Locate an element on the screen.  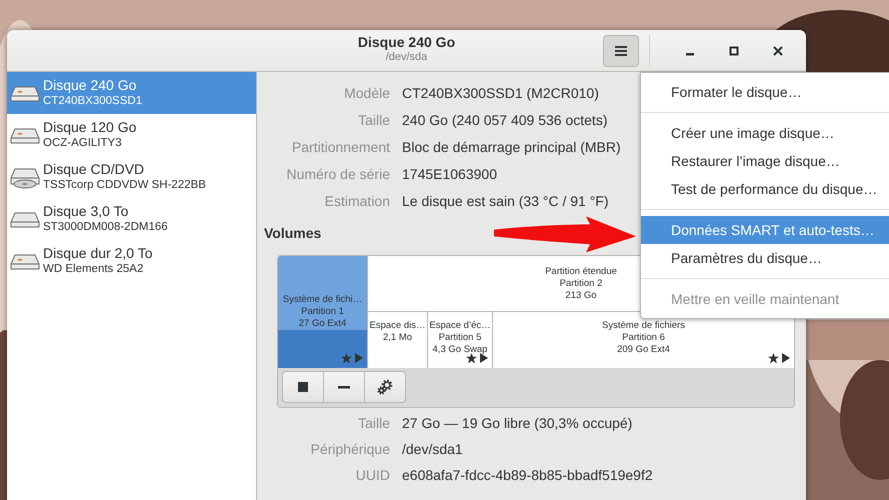
field-label: Numéro de série is located at coordinates (338, 174).